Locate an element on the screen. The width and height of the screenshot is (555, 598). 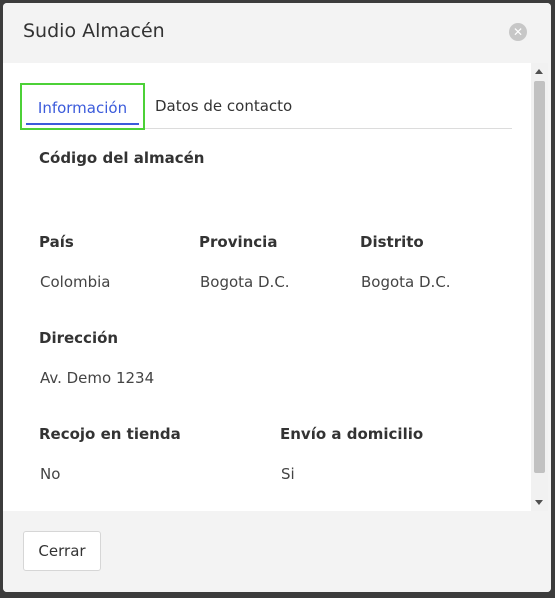
pais-label: País is located at coordinates (56, 242).